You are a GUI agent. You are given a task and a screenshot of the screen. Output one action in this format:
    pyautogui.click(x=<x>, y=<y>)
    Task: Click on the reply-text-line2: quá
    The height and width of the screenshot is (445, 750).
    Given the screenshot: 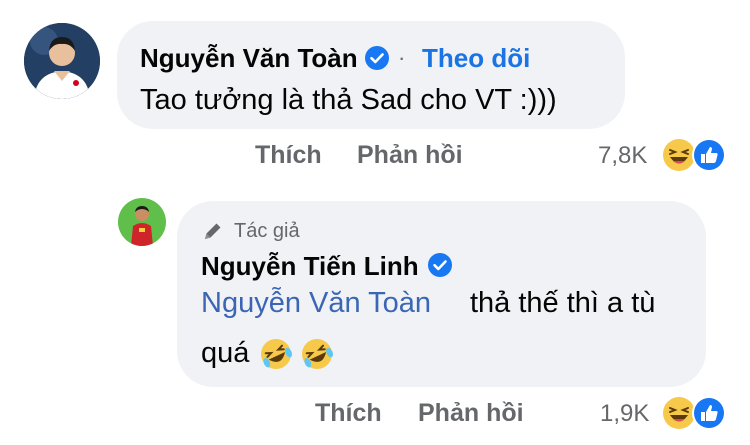 What is the action you would take?
    pyautogui.click(x=225, y=353)
    